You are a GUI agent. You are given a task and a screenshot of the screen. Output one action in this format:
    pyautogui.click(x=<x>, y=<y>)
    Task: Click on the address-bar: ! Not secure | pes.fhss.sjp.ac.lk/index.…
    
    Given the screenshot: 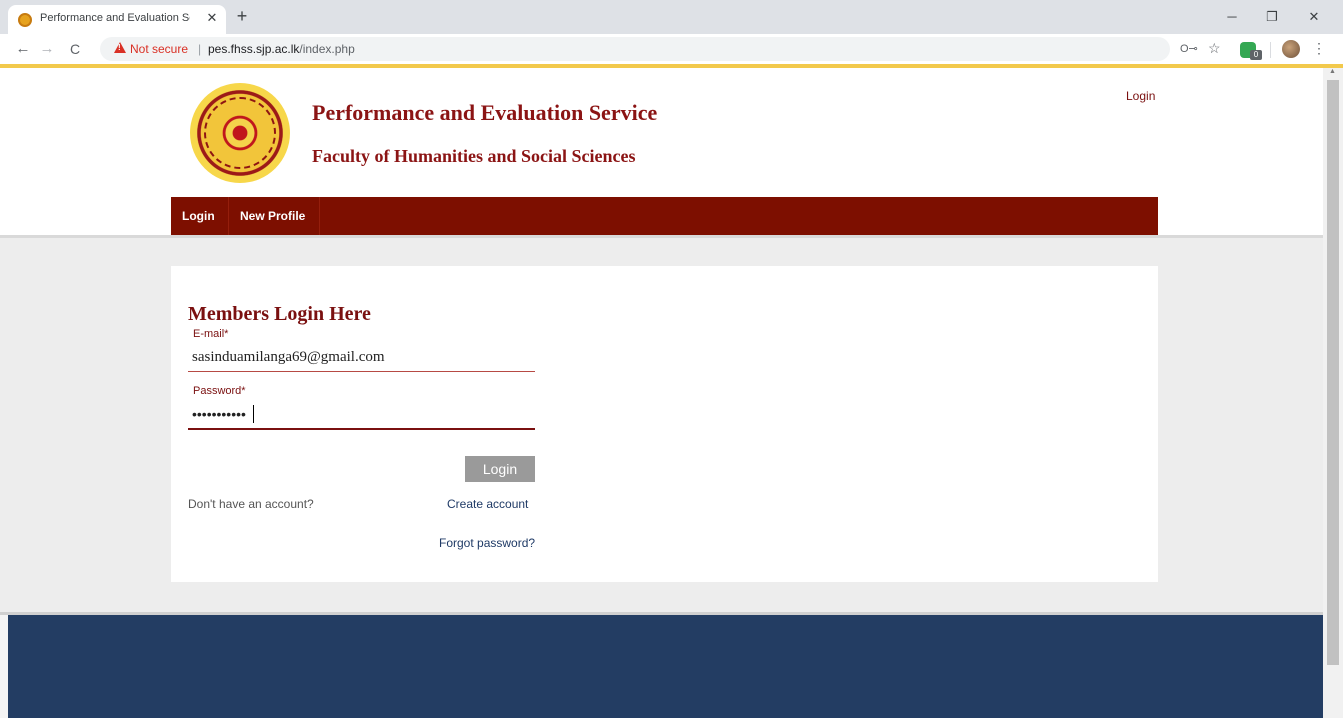 What is the action you would take?
    pyautogui.click(x=635, y=49)
    